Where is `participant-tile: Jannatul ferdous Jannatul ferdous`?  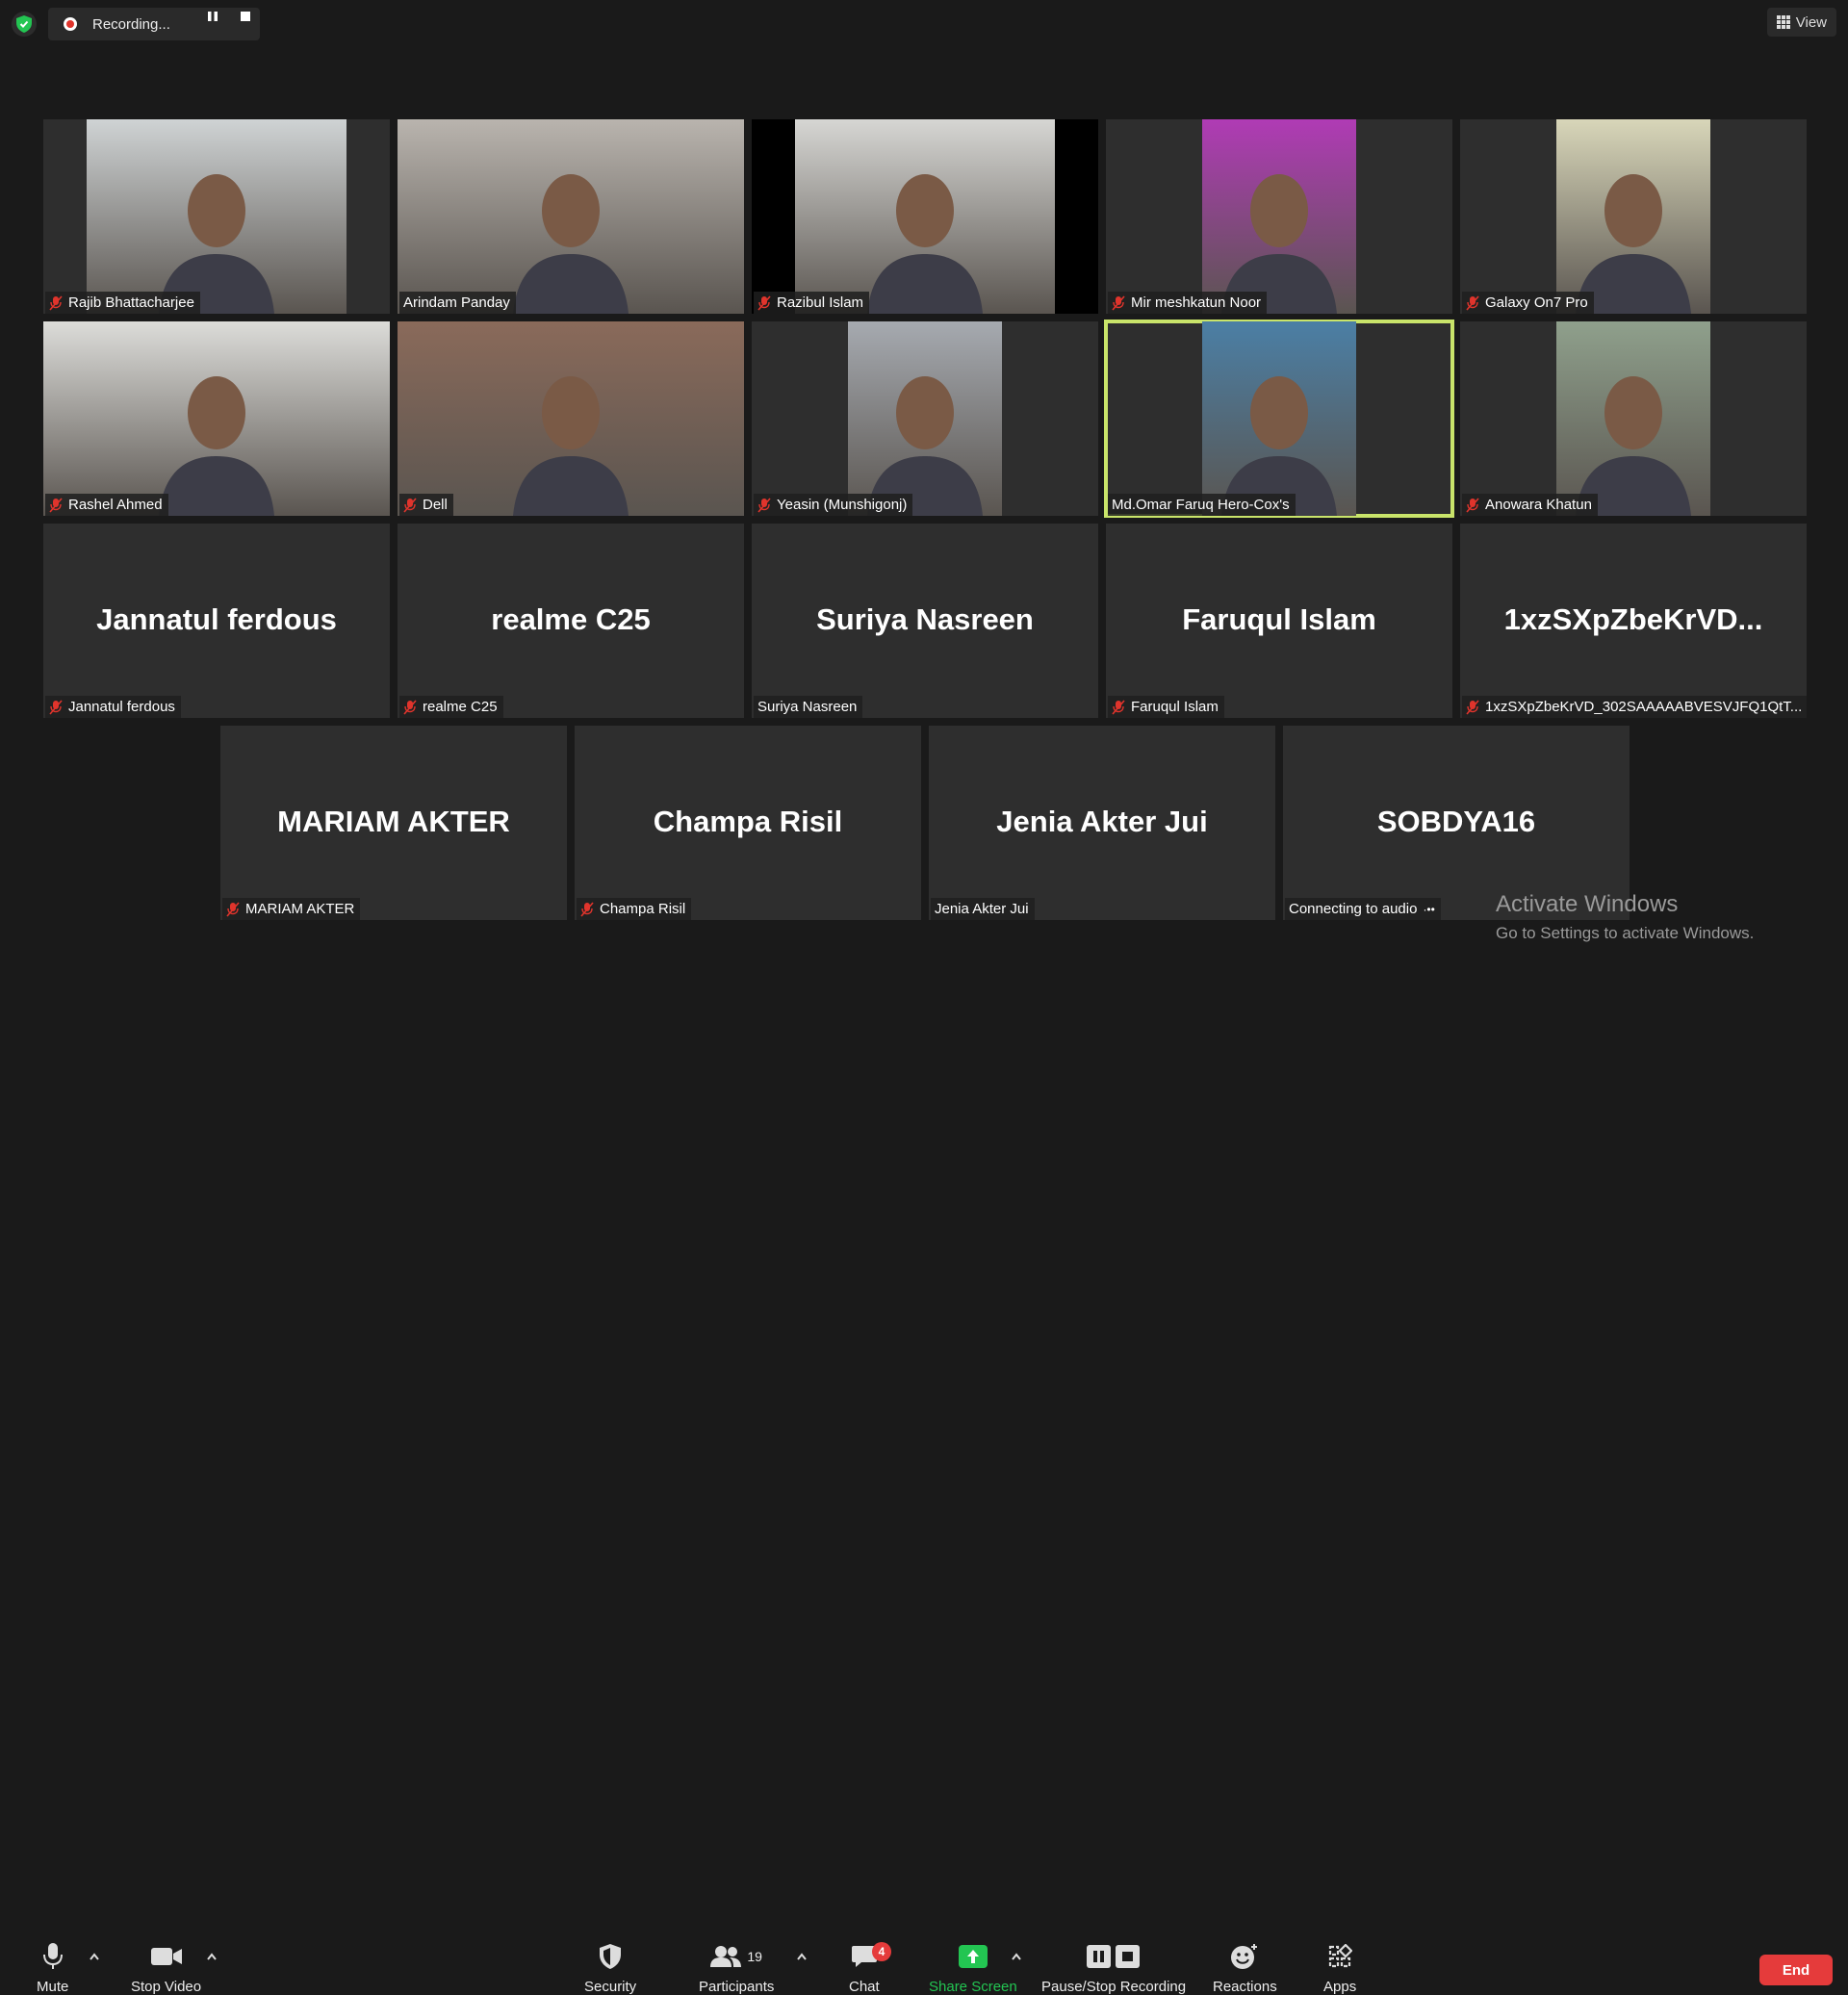
participant-tile: Jannatul ferdous Jannatul ferdous is located at coordinates (216, 621).